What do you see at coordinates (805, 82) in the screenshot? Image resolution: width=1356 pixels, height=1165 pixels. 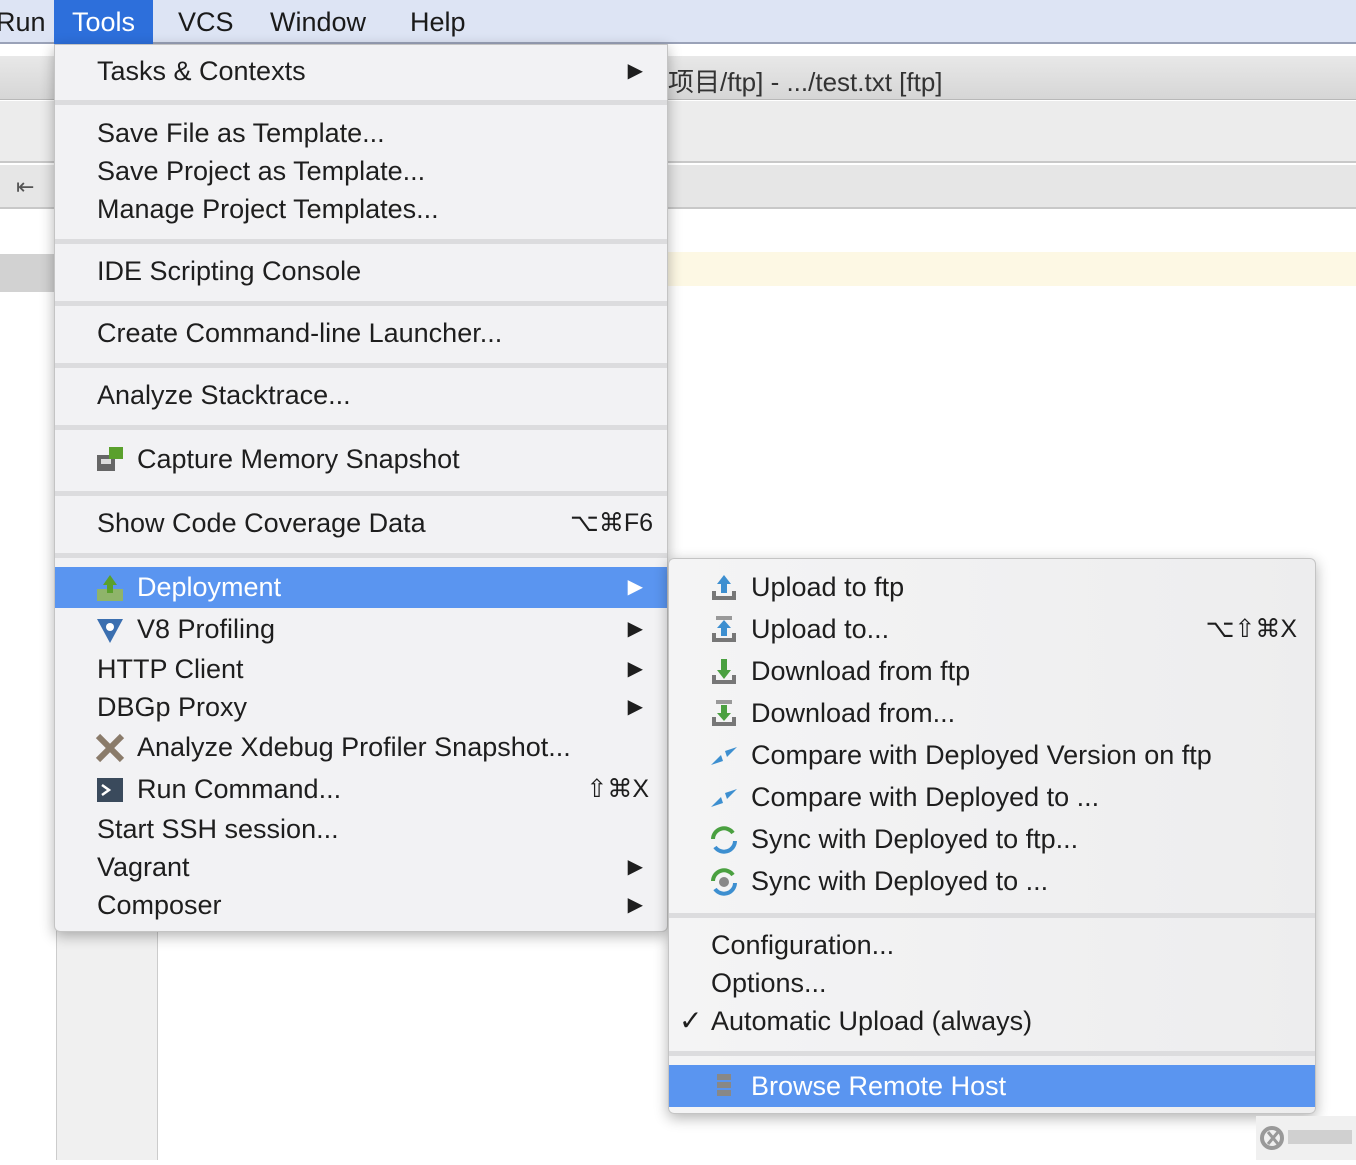 I see `window-title: 项目/ftp] - .../test.txt [ftp]` at bounding box center [805, 82].